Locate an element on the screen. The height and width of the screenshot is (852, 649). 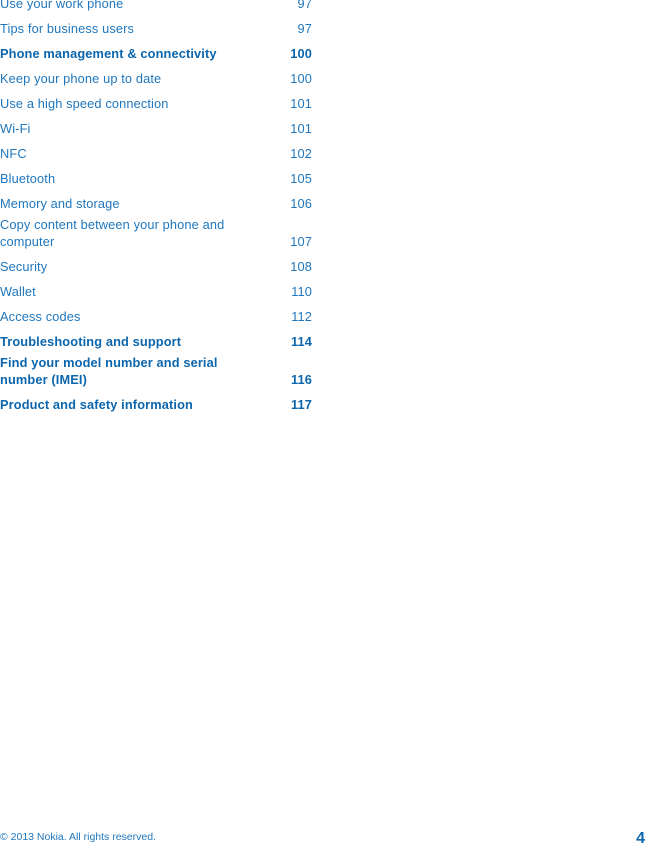
toc-entry: Wallet 110 is located at coordinates (156, 292).